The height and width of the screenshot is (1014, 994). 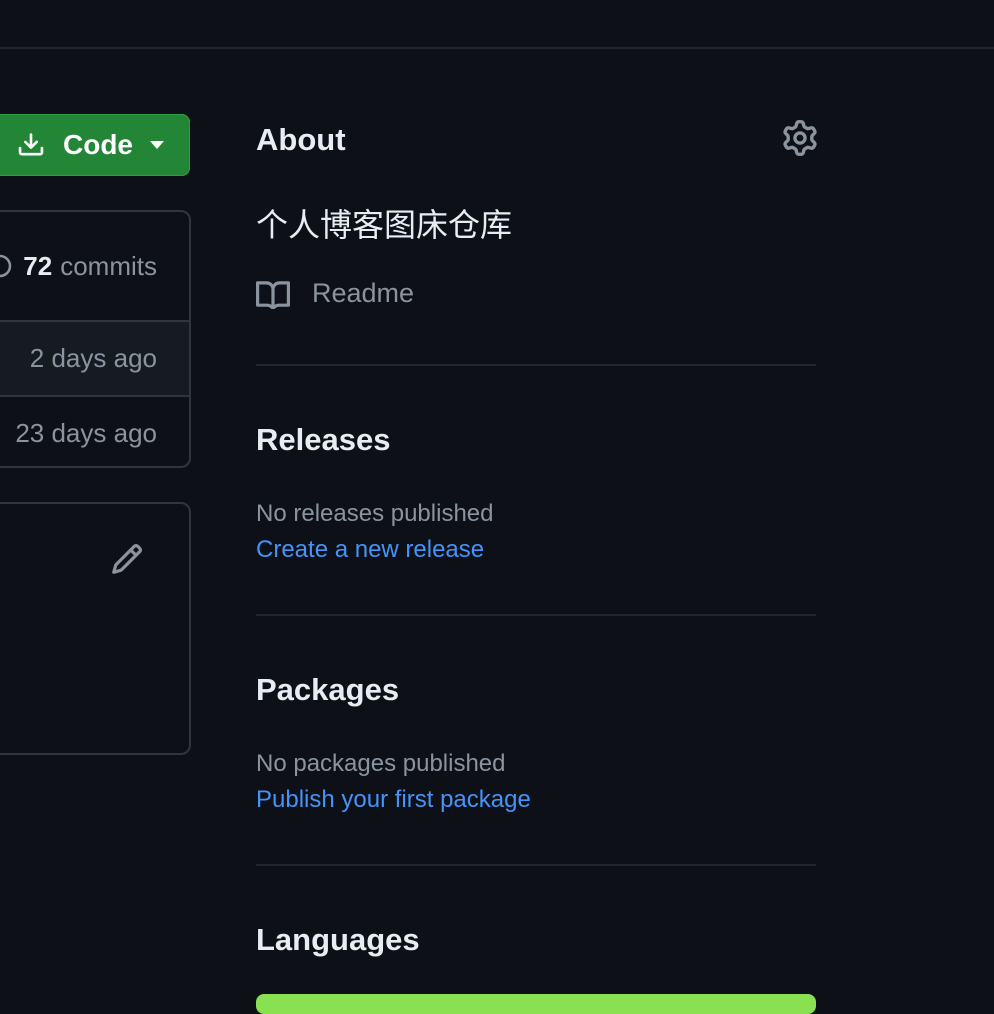 What do you see at coordinates (497, 48) in the screenshot?
I see `header-divider` at bounding box center [497, 48].